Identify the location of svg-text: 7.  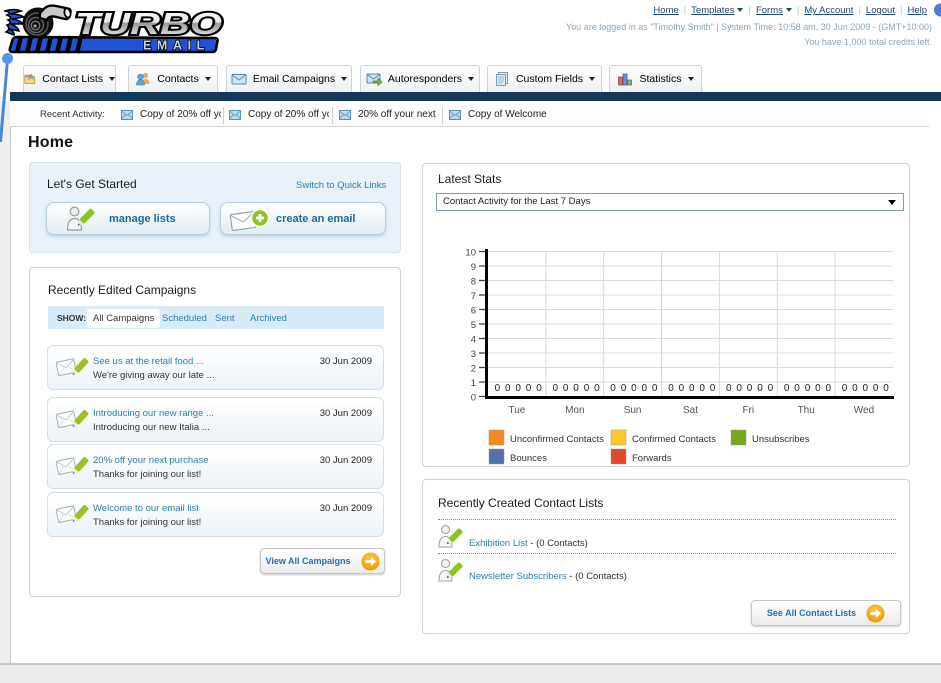
(473, 296).